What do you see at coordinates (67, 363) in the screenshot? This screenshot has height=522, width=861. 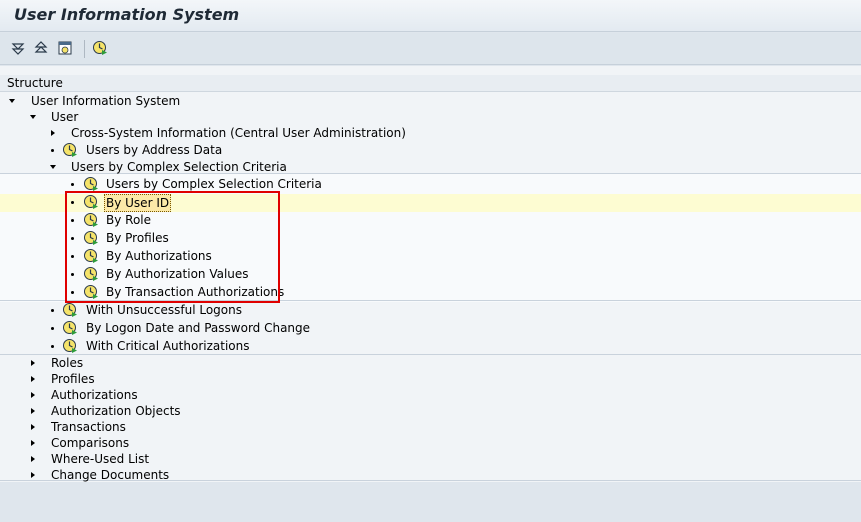 I see `tree-node-label: Roles` at bounding box center [67, 363].